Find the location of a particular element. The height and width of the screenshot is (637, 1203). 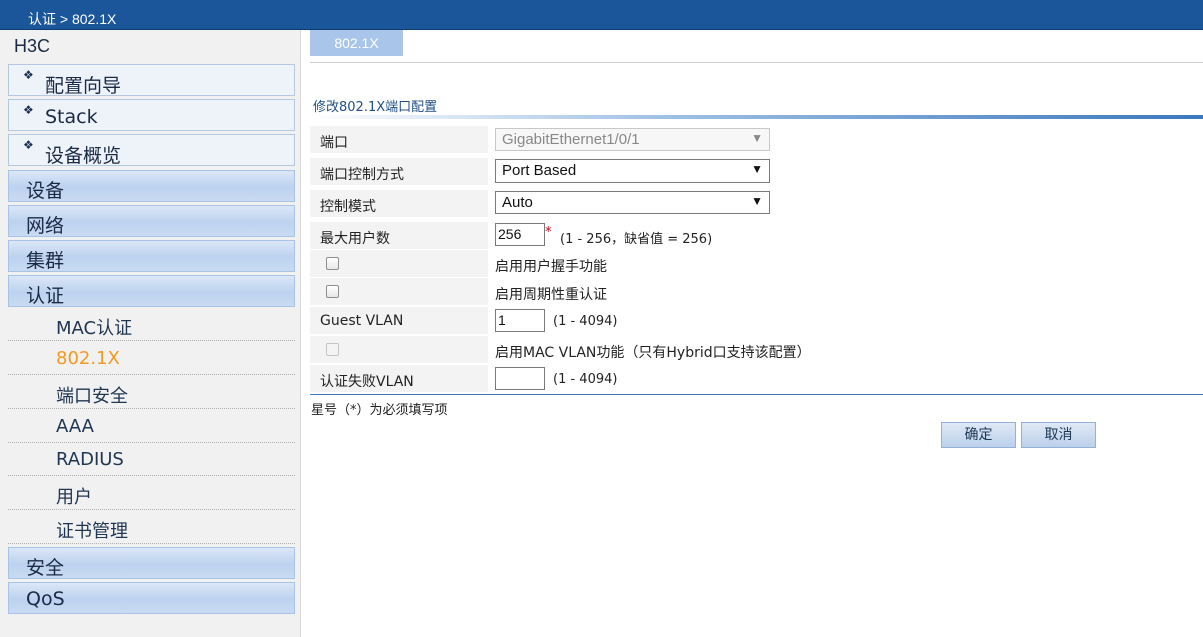

nav-category-label: 集群 is located at coordinates (45, 261).